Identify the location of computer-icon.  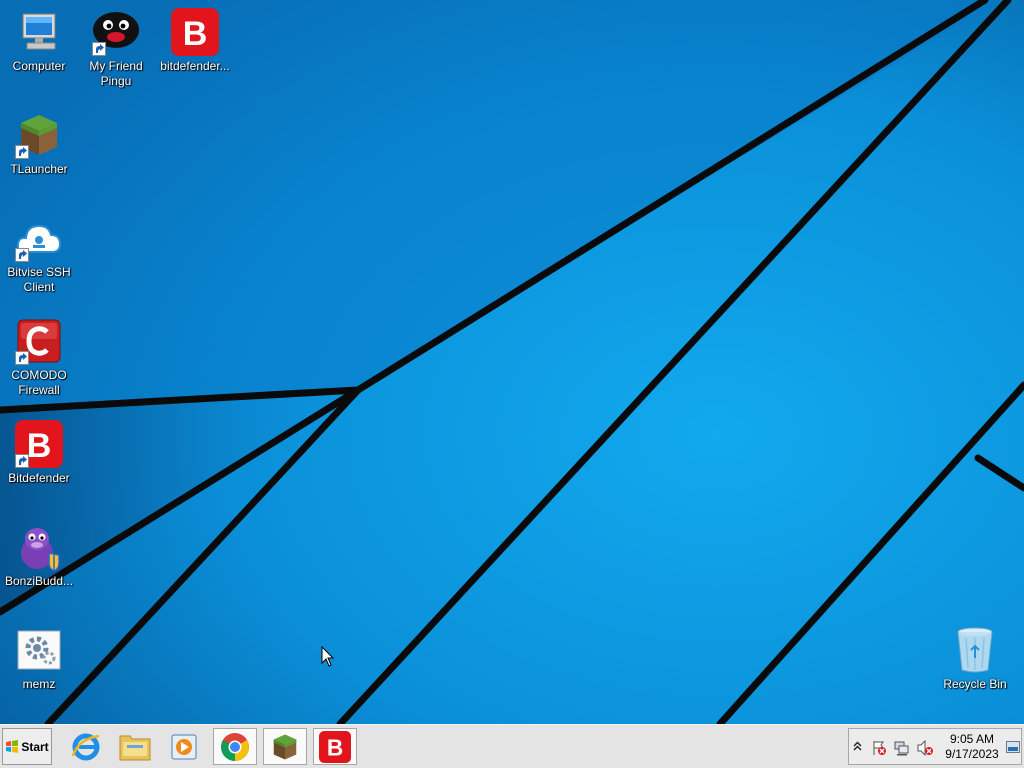
(39, 32).